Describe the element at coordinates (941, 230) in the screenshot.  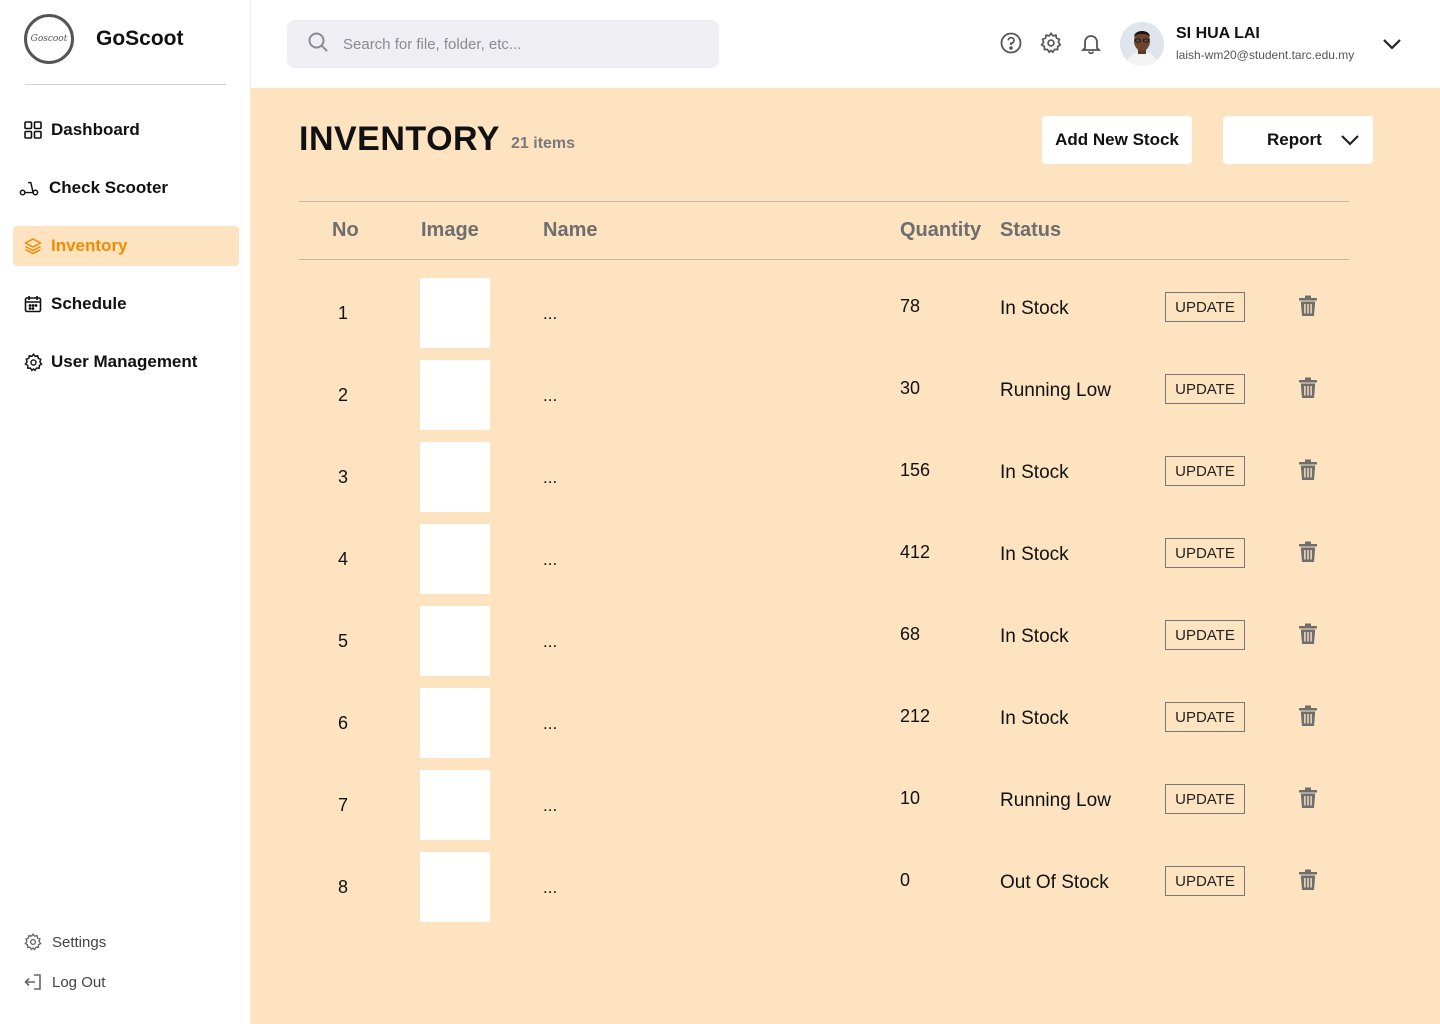
I see `column-header-quantity: Quantity` at that location.